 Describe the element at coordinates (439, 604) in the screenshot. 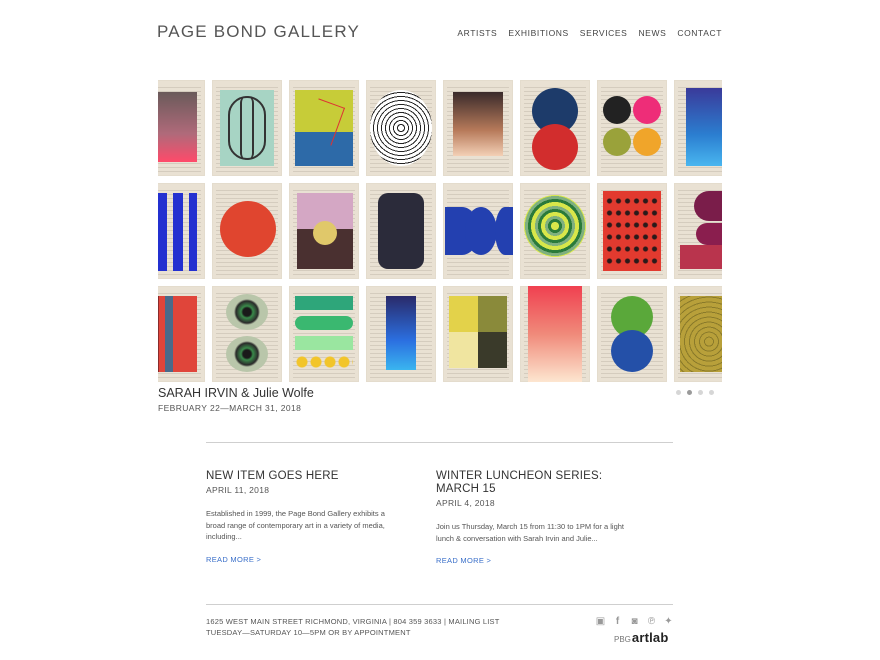

I see `divider-bottom` at that location.